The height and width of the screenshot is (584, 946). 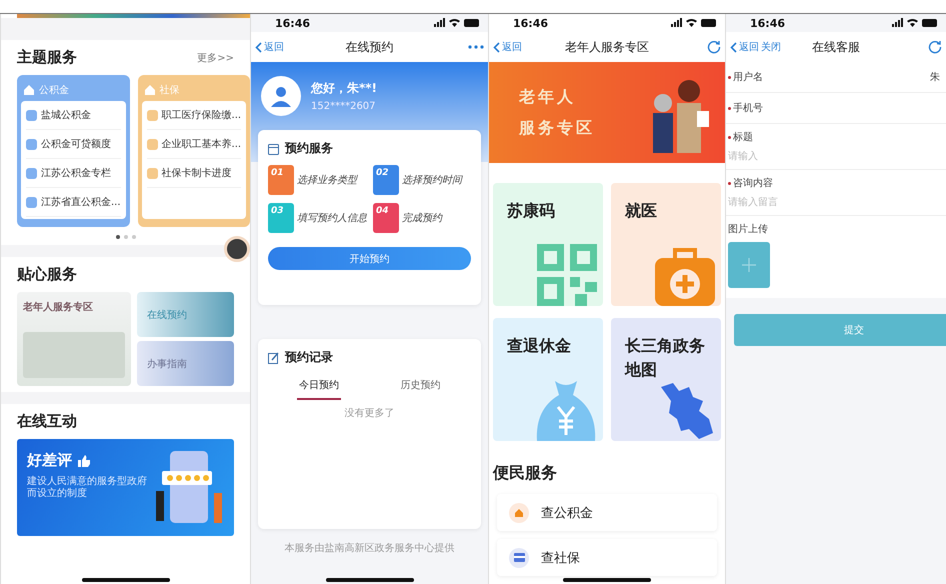 What do you see at coordinates (73, 115) in the screenshot?
I see `service-item: 盐城公积金` at bounding box center [73, 115].